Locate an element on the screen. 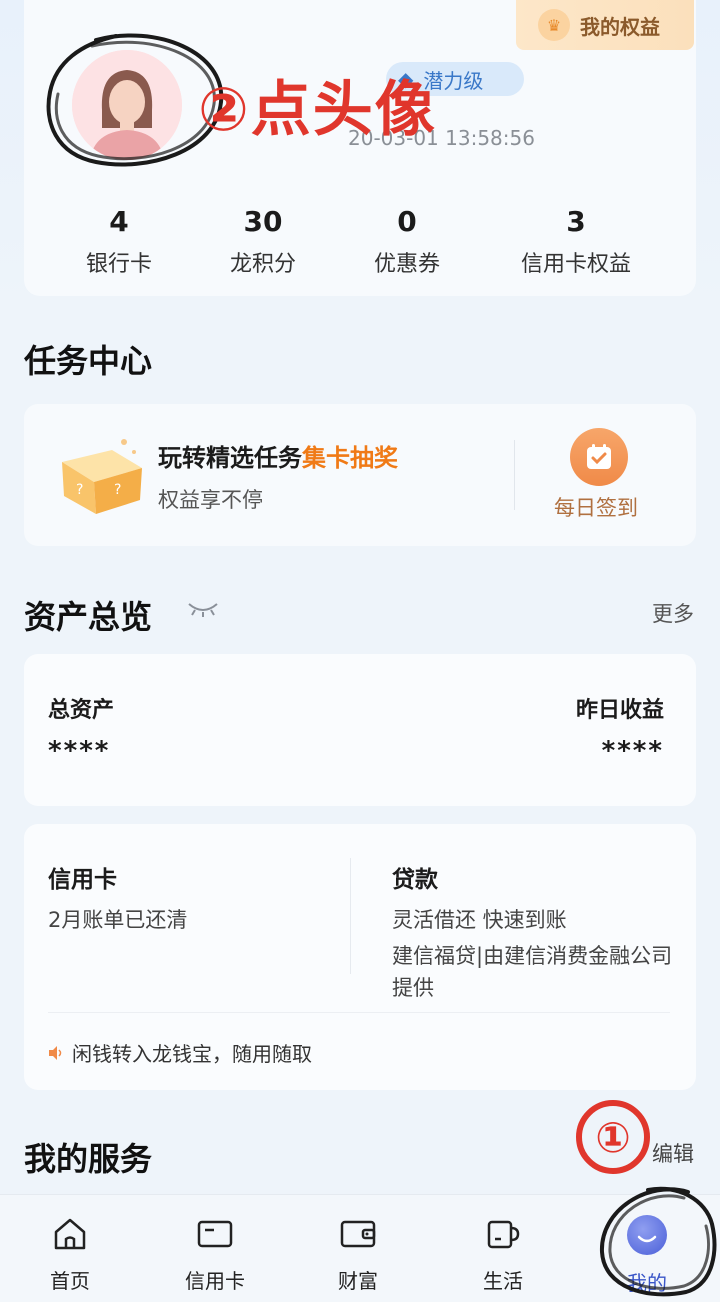  loan-title: 贷款 is located at coordinates (415, 877).